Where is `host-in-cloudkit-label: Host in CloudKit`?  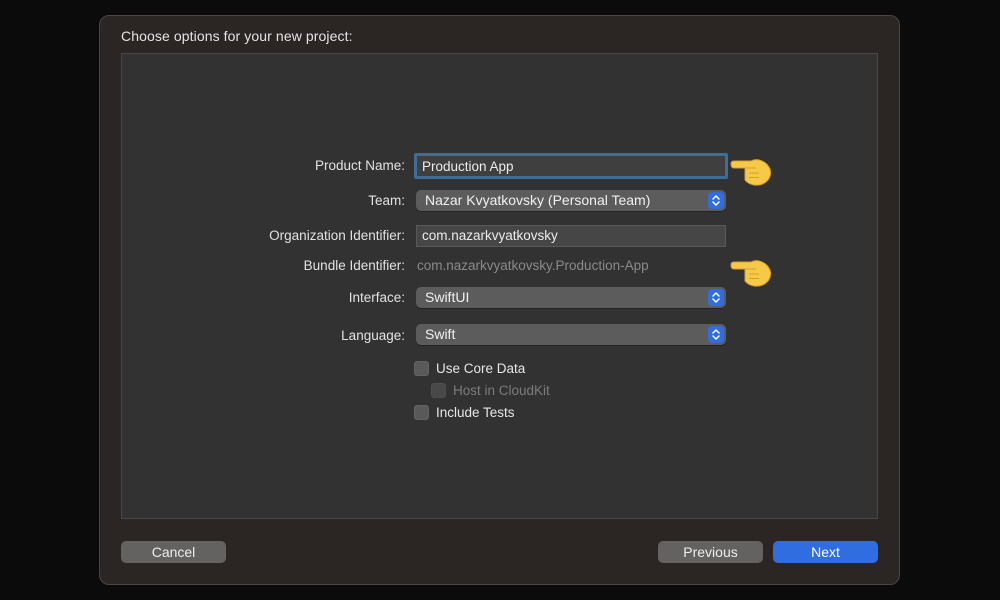 host-in-cloudkit-label: Host in CloudKit is located at coordinates (501, 390).